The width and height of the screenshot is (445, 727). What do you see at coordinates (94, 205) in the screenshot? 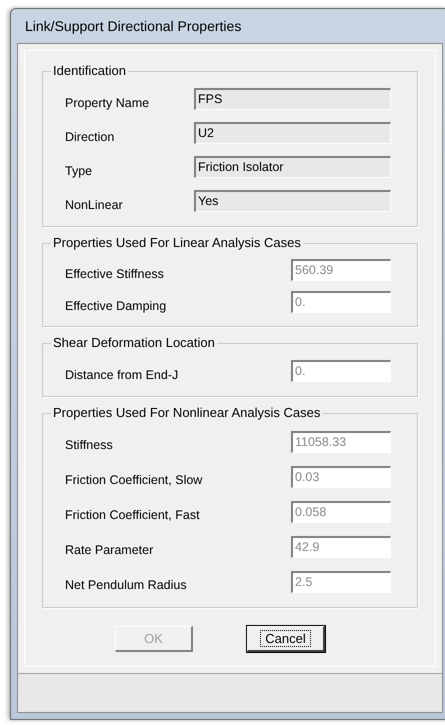
I see `field-label: NonLinear` at bounding box center [94, 205].